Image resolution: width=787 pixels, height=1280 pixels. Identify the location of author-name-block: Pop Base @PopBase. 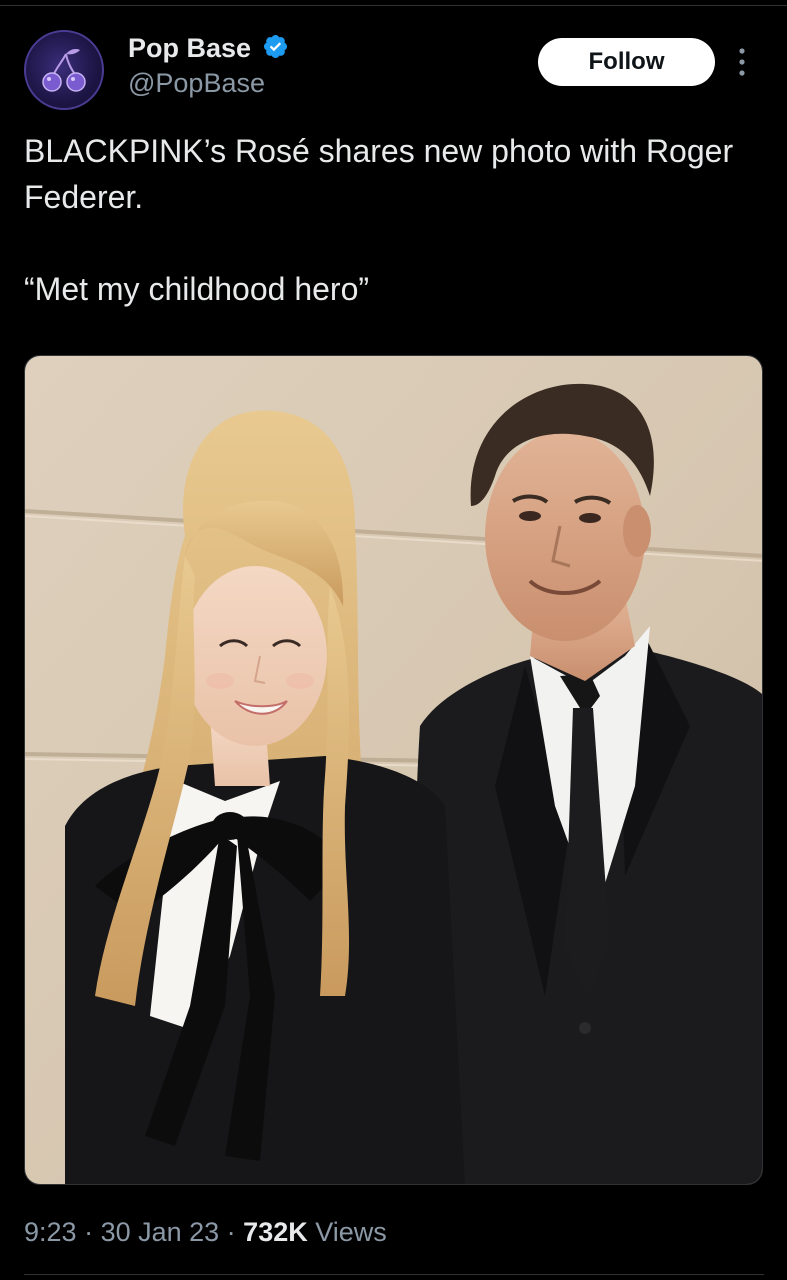
(208, 66).